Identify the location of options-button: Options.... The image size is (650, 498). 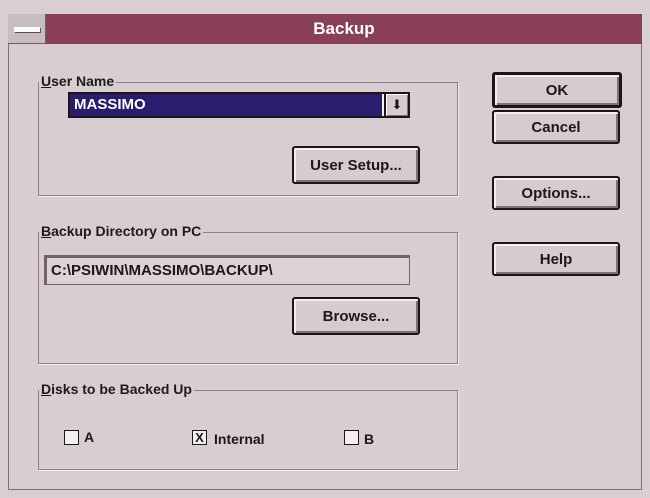
(556, 193).